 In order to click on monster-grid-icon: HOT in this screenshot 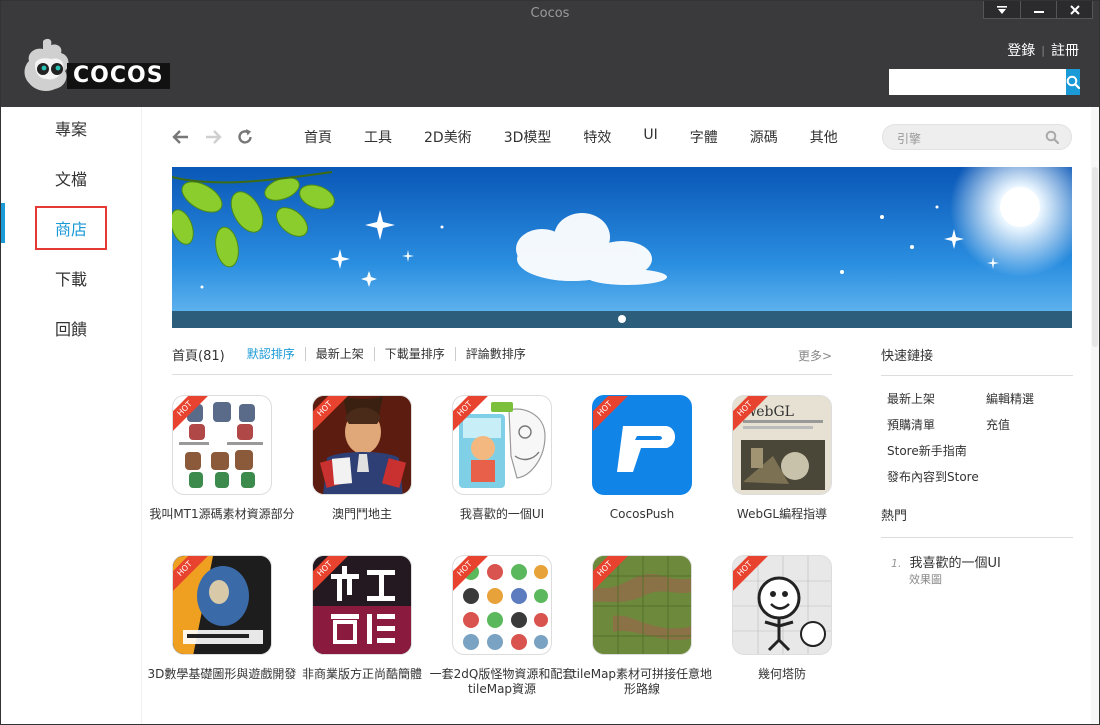, I will do `click(502, 605)`.